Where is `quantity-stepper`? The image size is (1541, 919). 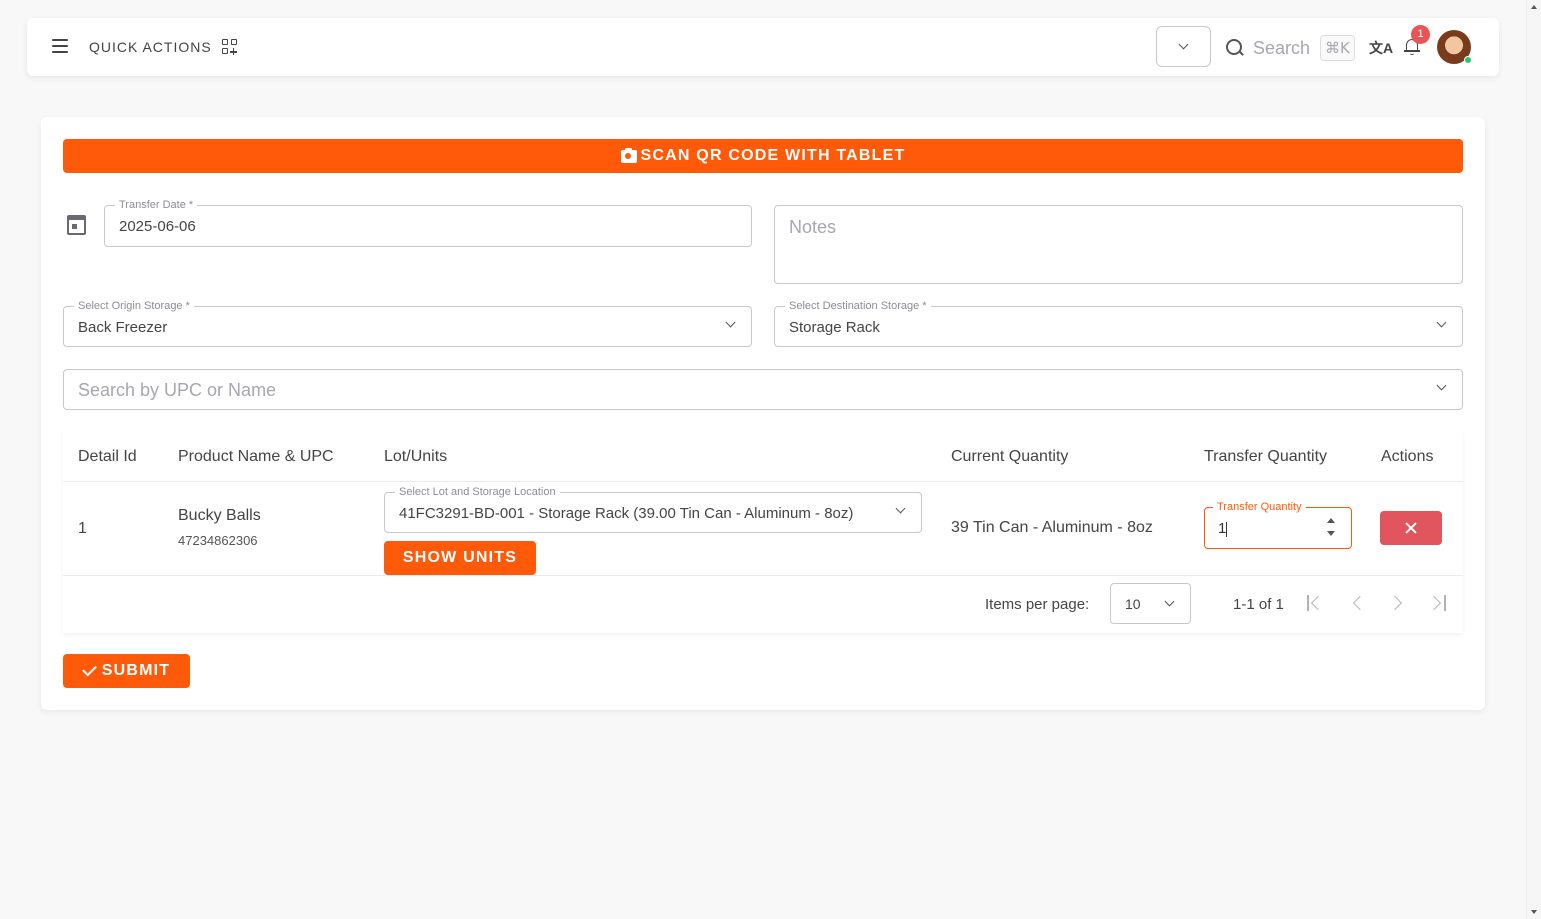 quantity-stepper is located at coordinates (1331, 528).